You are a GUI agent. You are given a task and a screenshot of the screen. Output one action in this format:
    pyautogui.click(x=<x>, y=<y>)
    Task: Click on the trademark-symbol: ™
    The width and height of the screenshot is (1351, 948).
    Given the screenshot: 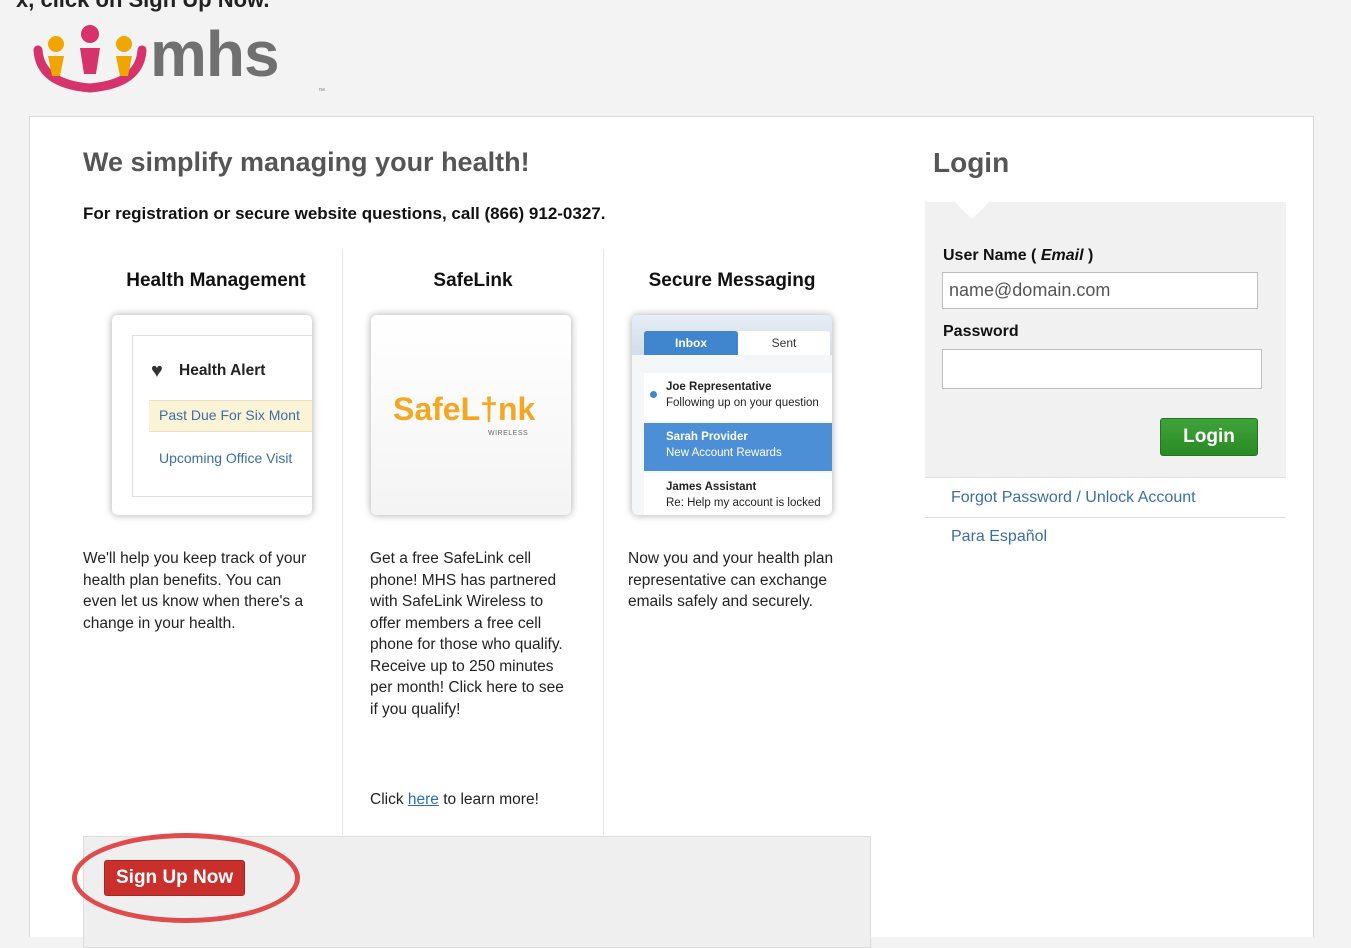 What is the action you would take?
    pyautogui.click(x=321, y=91)
    